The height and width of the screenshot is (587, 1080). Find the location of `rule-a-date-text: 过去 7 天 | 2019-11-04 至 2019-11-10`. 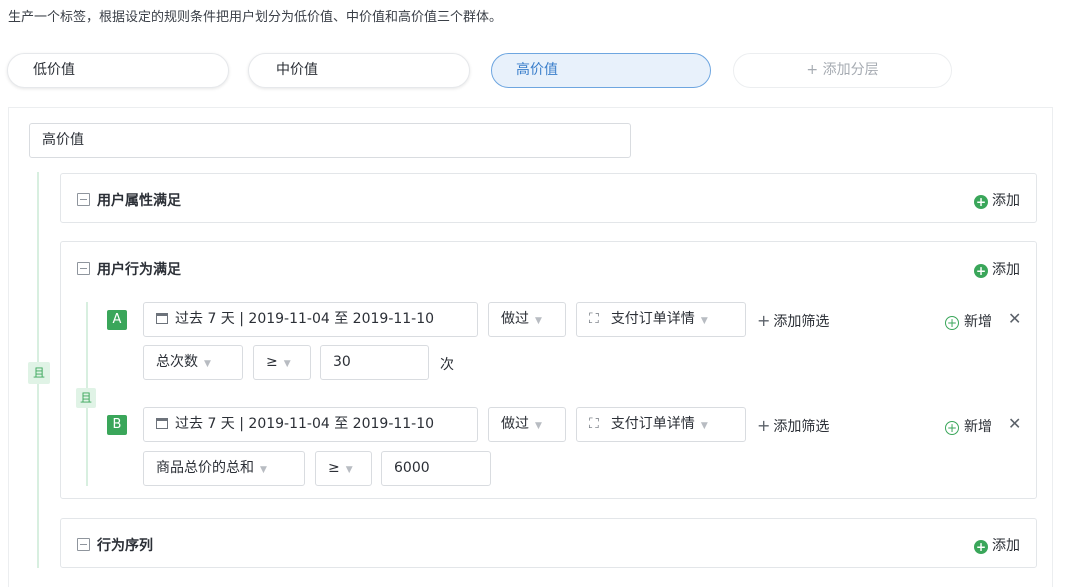

rule-a-date-text: 过去 7 天 | 2019-11-04 至 2019-11-10 is located at coordinates (305, 319).